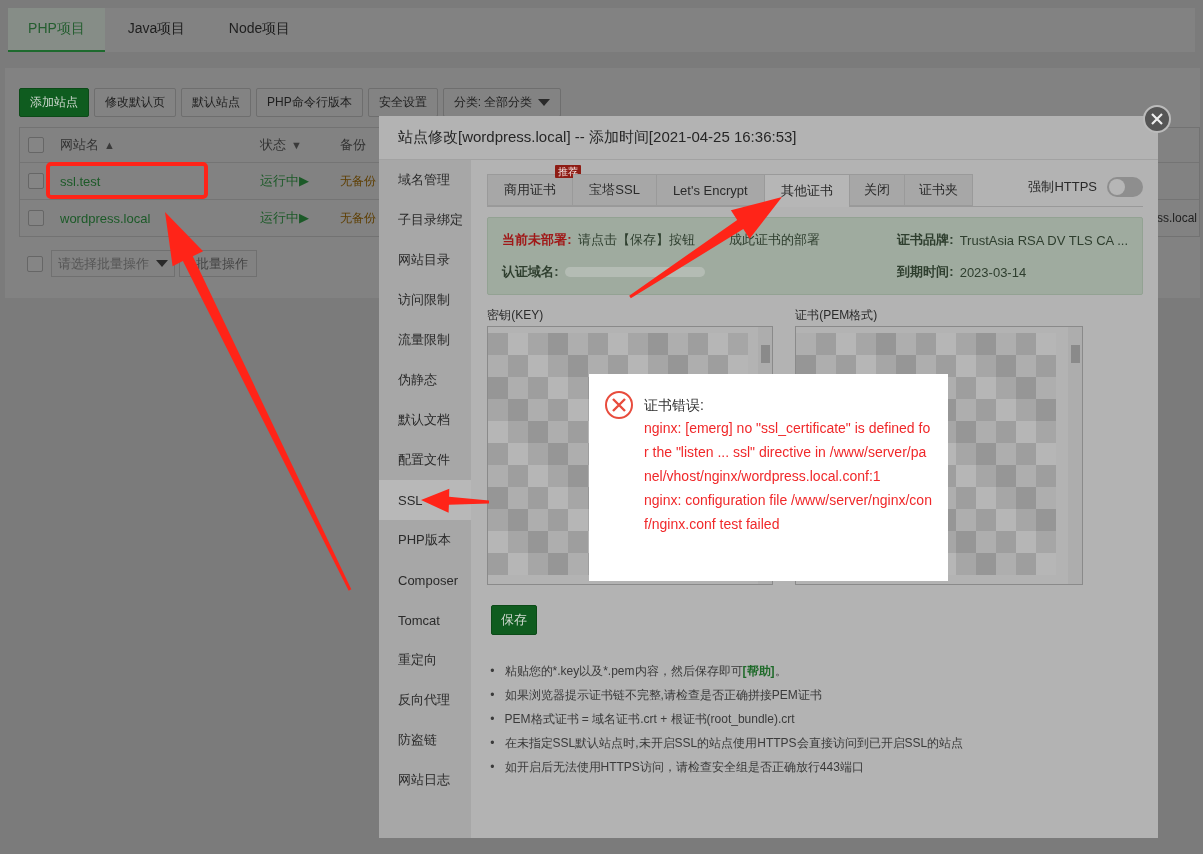 The width and height of the screenshot is (1203, 854). What do you see at coordinates (425, 780) in the screenshot?
I see `sidebar-item: 网站日志` at bounding box center [425, 780].